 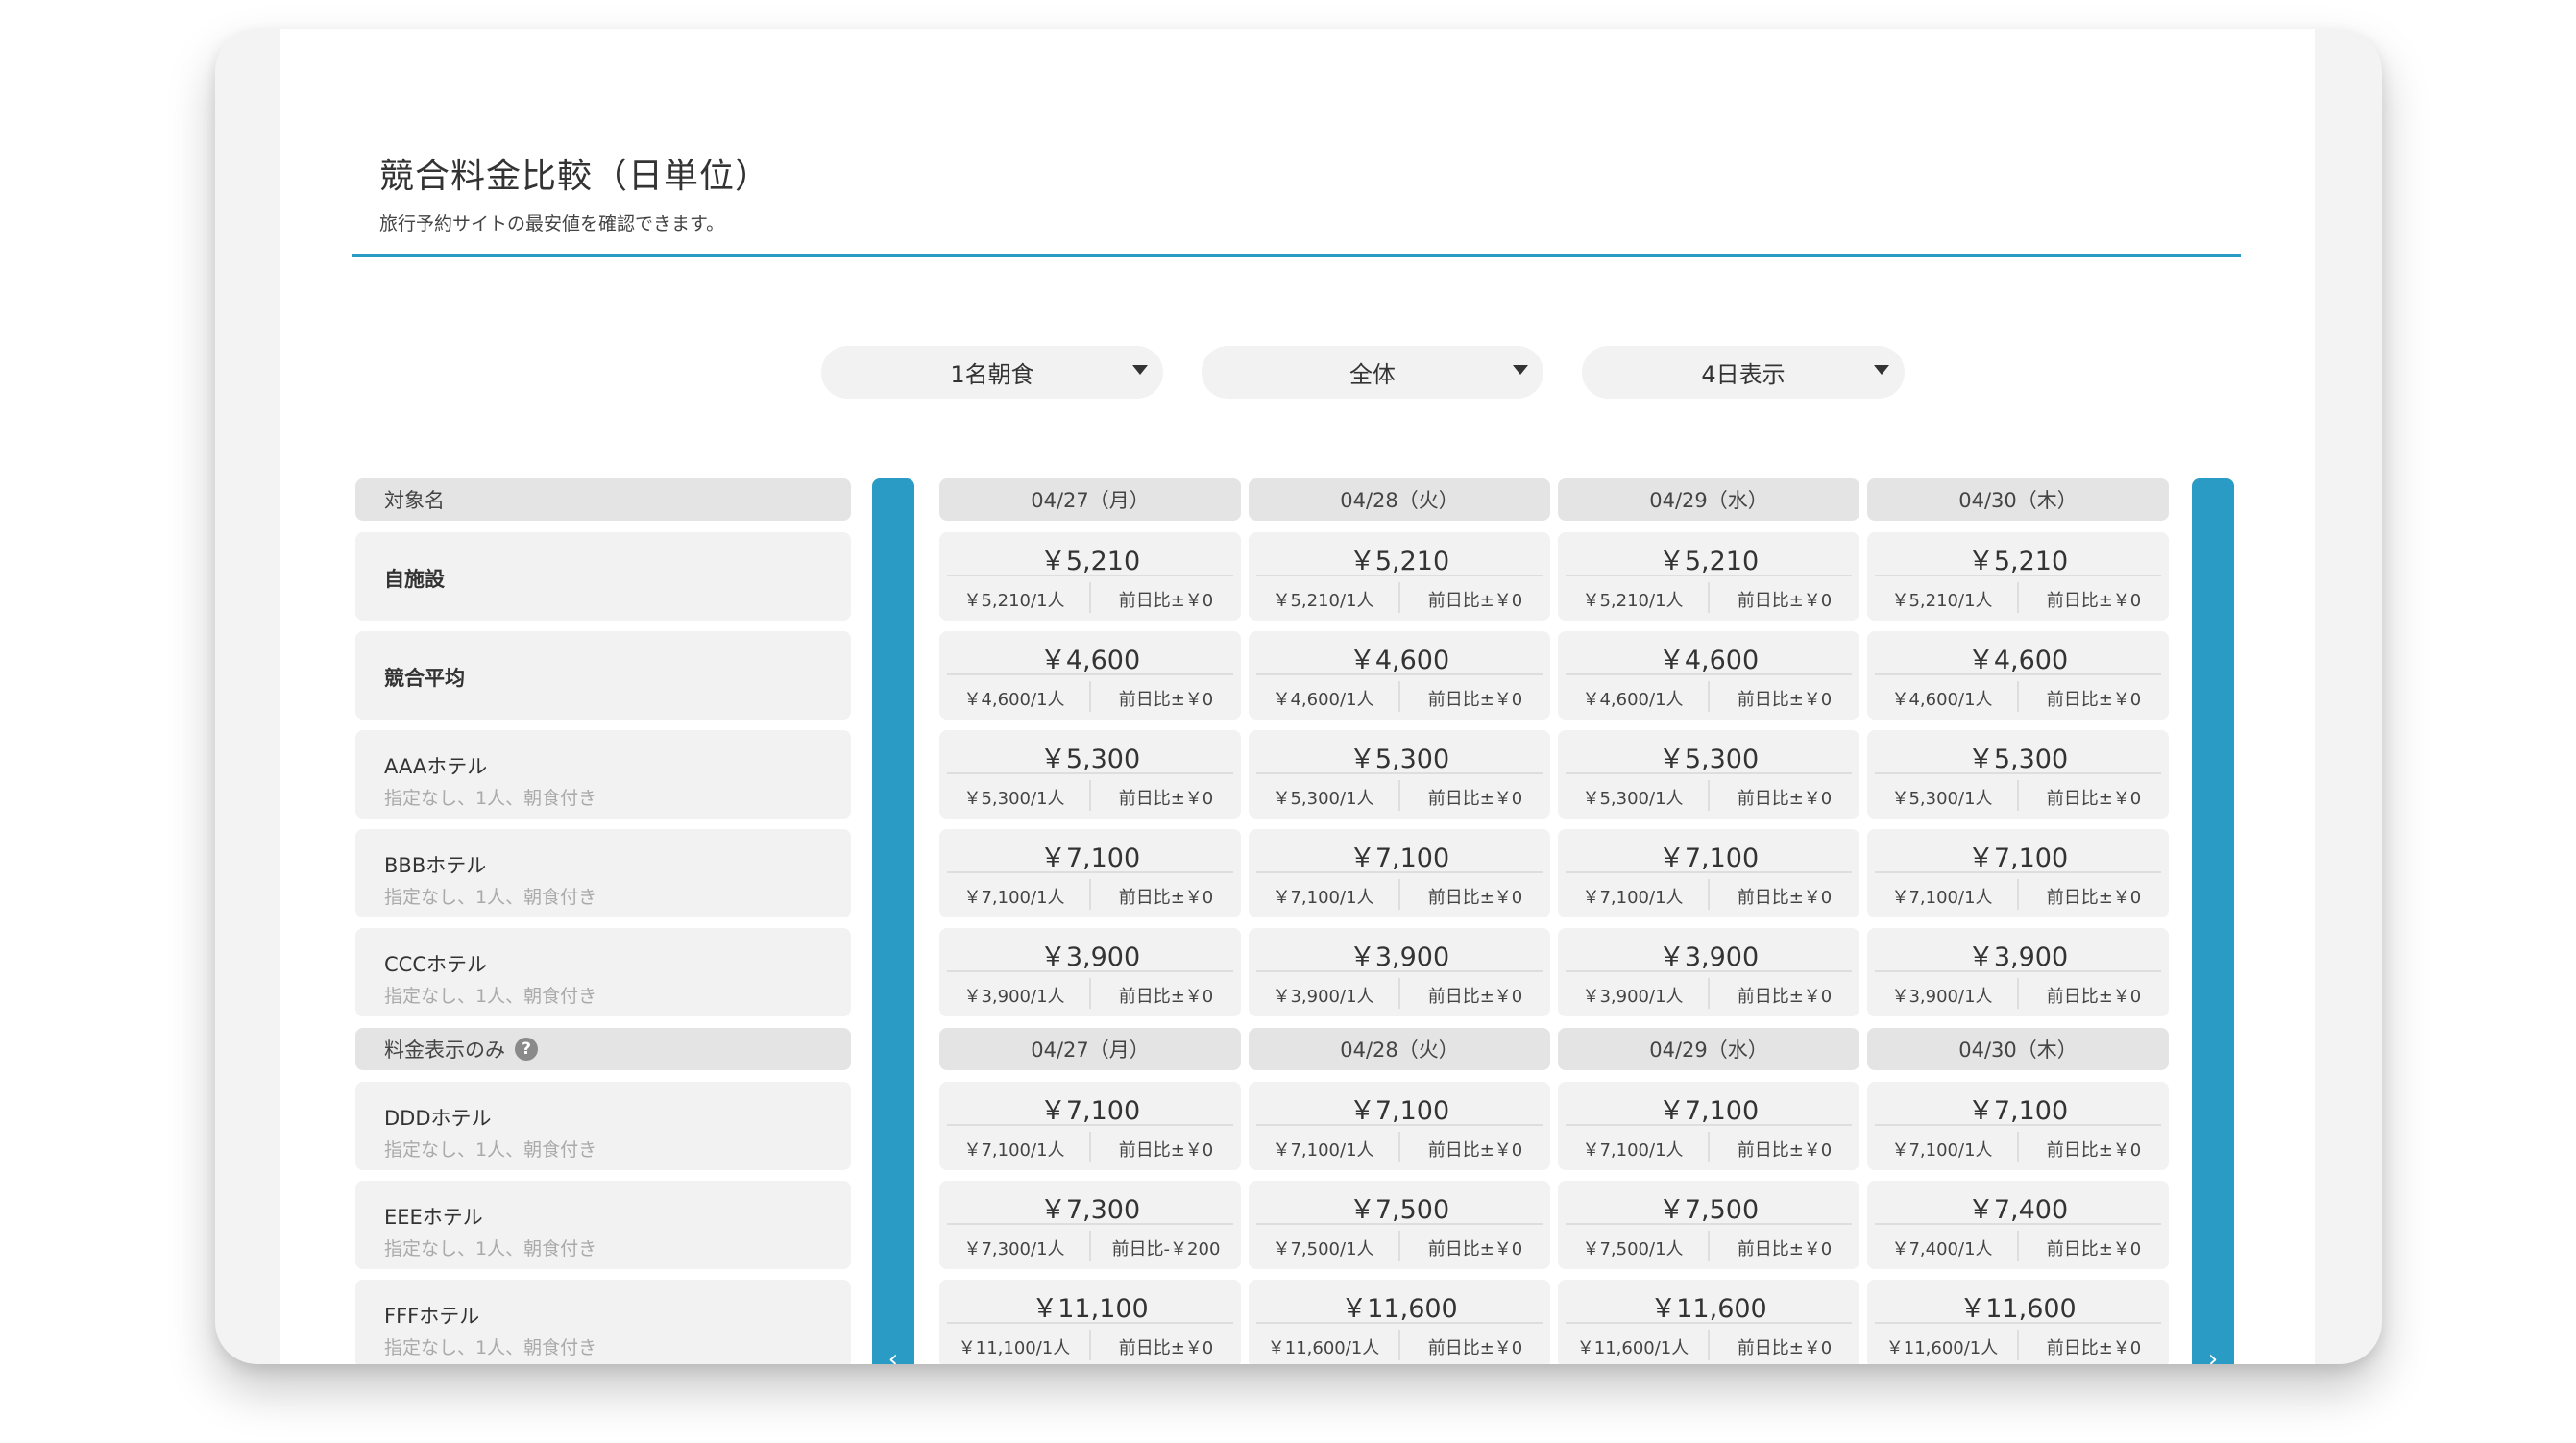 What do you see at coordinates (893, 921) in the screenshot?
I see `scroll-prev-button: ‹` at bounding box center [893, 921].